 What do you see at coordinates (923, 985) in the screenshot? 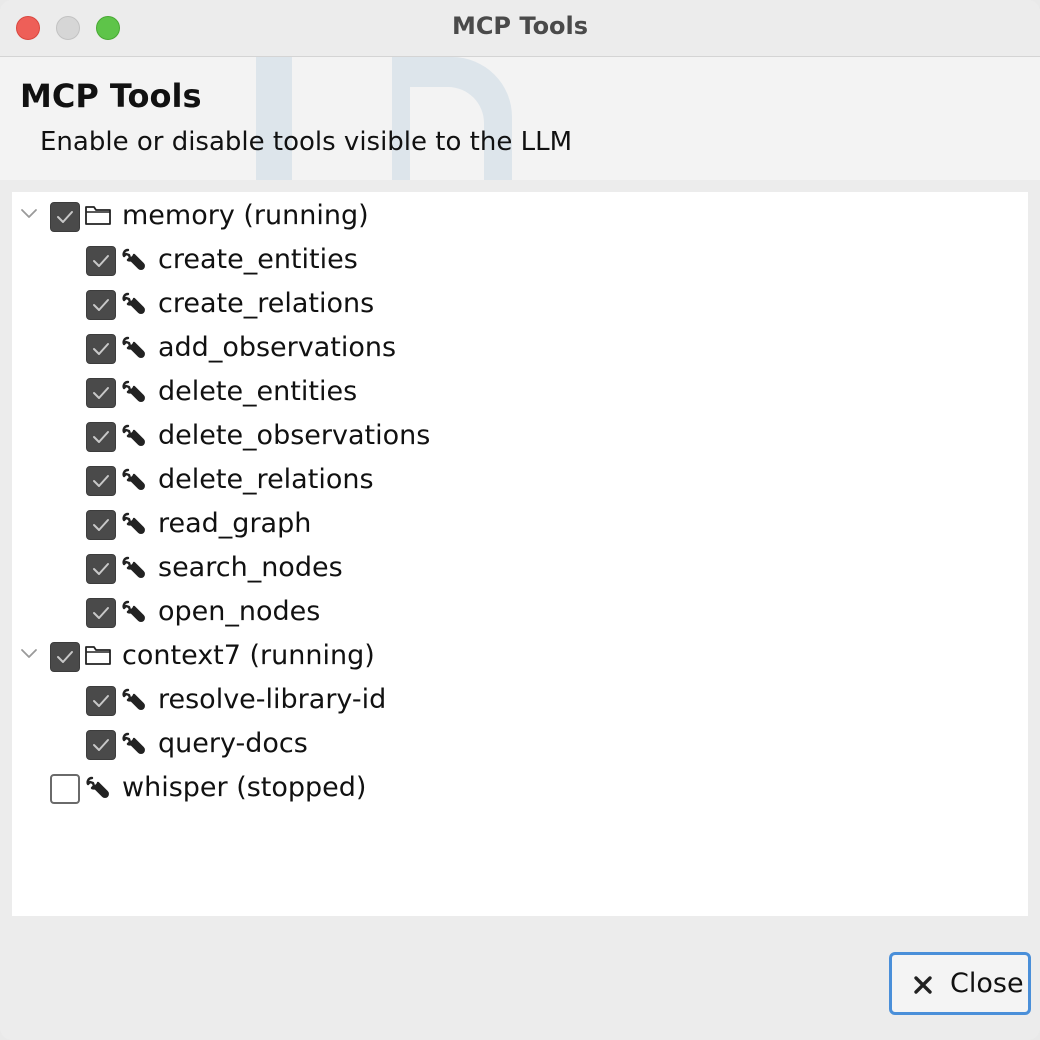
I see `close-x-icon` at bounding box center [923, 985].